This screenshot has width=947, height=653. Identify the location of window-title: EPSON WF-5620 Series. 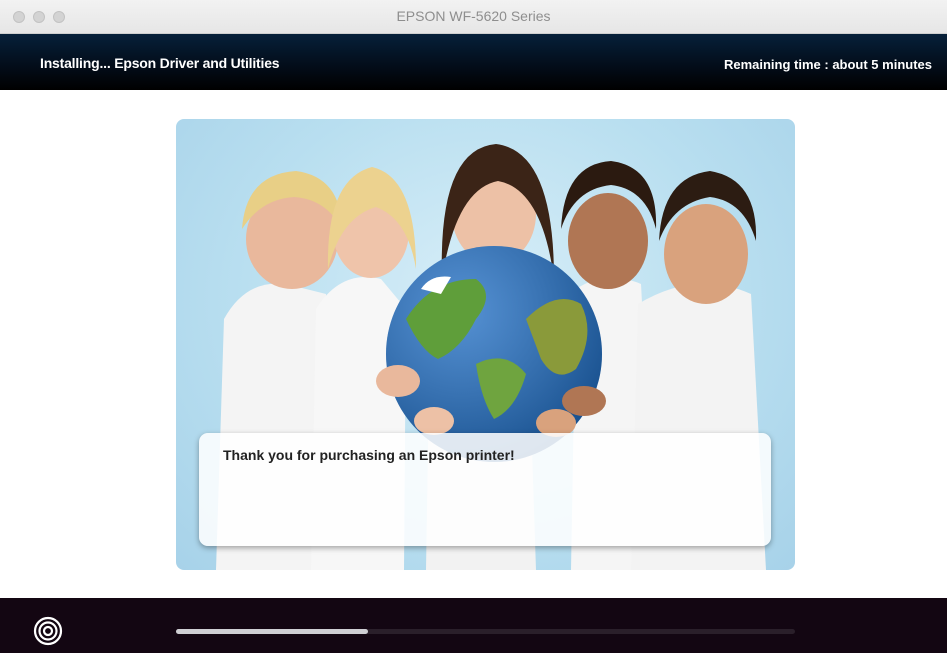
(473, 16).